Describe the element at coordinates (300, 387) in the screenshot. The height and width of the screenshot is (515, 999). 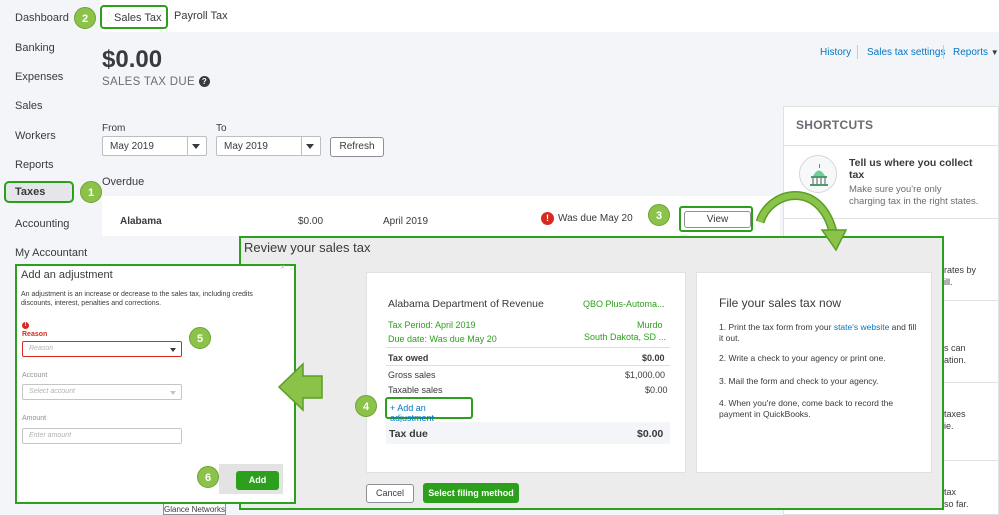
I see `left-arrow-icon` at that location.